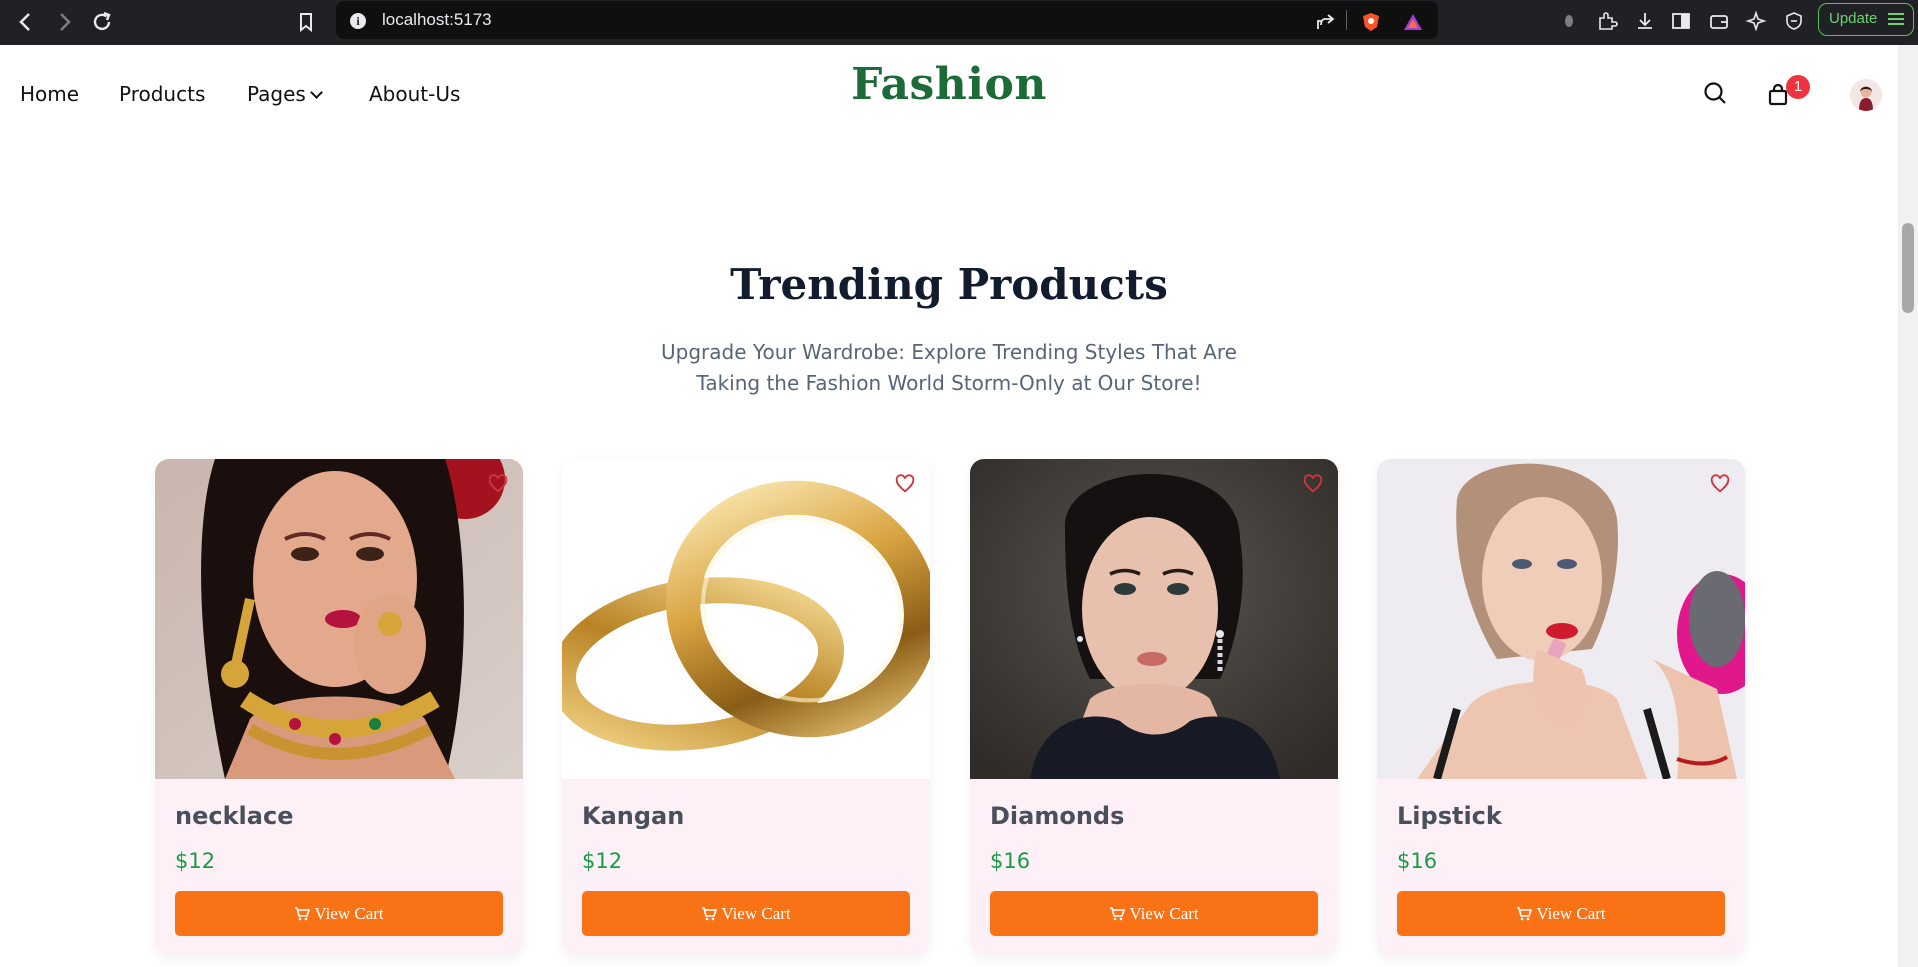 The image size is (1918, 967). Describe the element at coordinates (306, 22) in the screenshot. I see `bookmark-icon` at that location.